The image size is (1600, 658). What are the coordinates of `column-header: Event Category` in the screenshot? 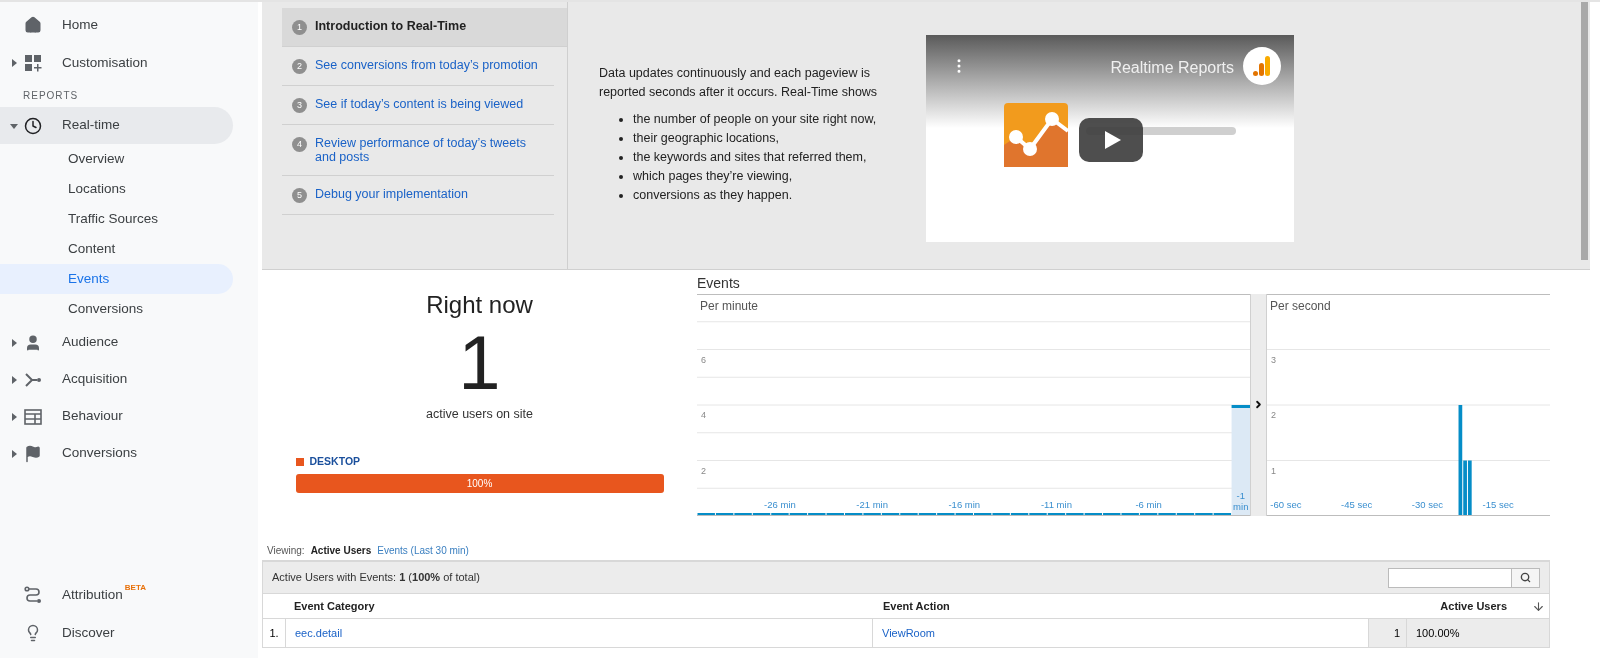 It's located at (568, 606).